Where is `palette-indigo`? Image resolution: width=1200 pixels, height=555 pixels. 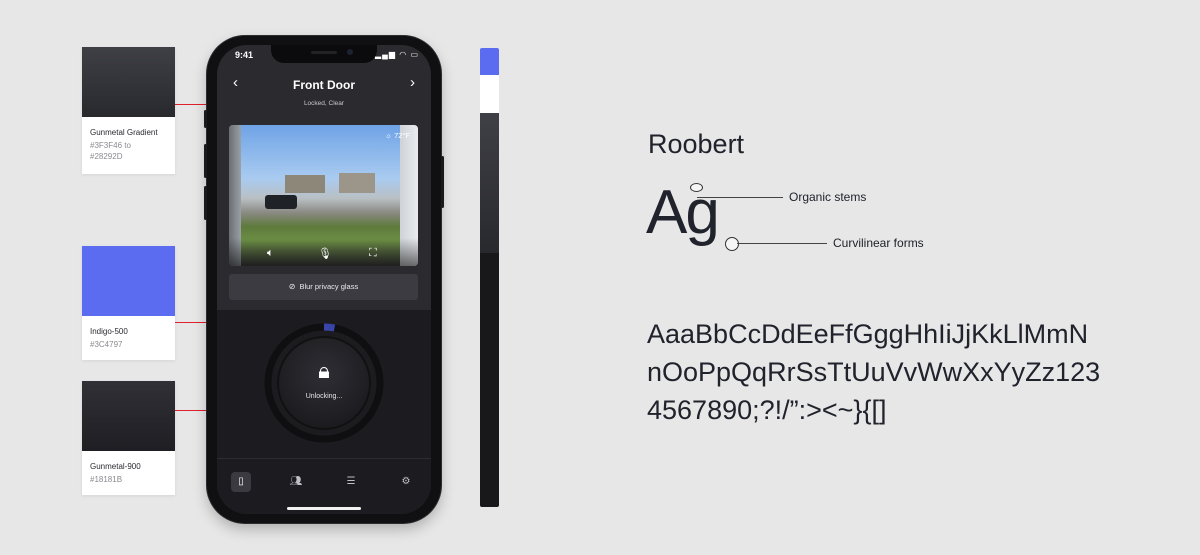
palette-indigo is located at coordinates (489, 61).